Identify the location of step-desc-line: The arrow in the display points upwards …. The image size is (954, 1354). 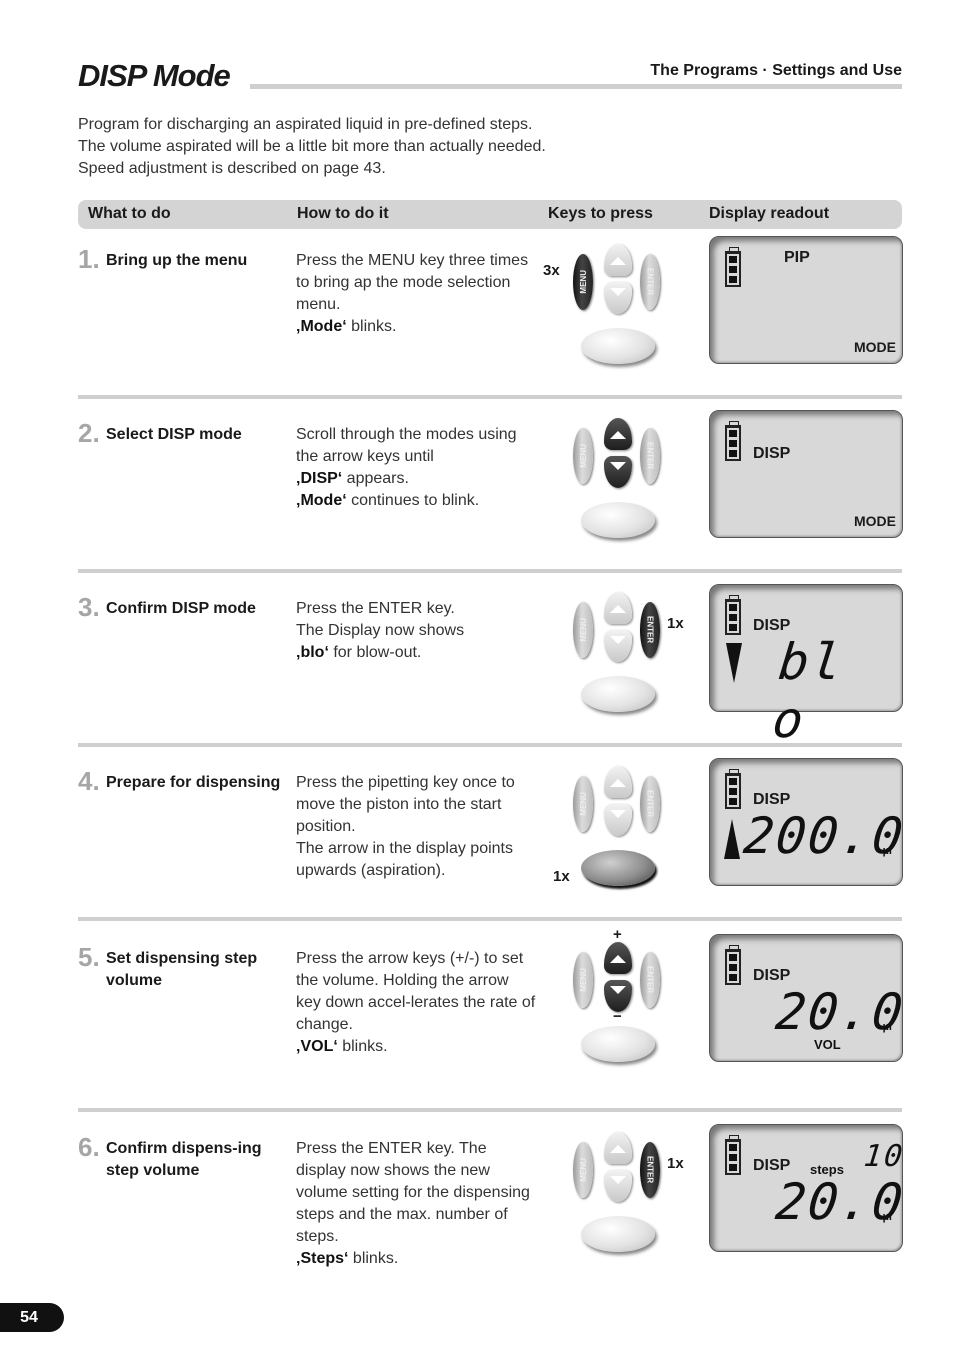
(404, 859).